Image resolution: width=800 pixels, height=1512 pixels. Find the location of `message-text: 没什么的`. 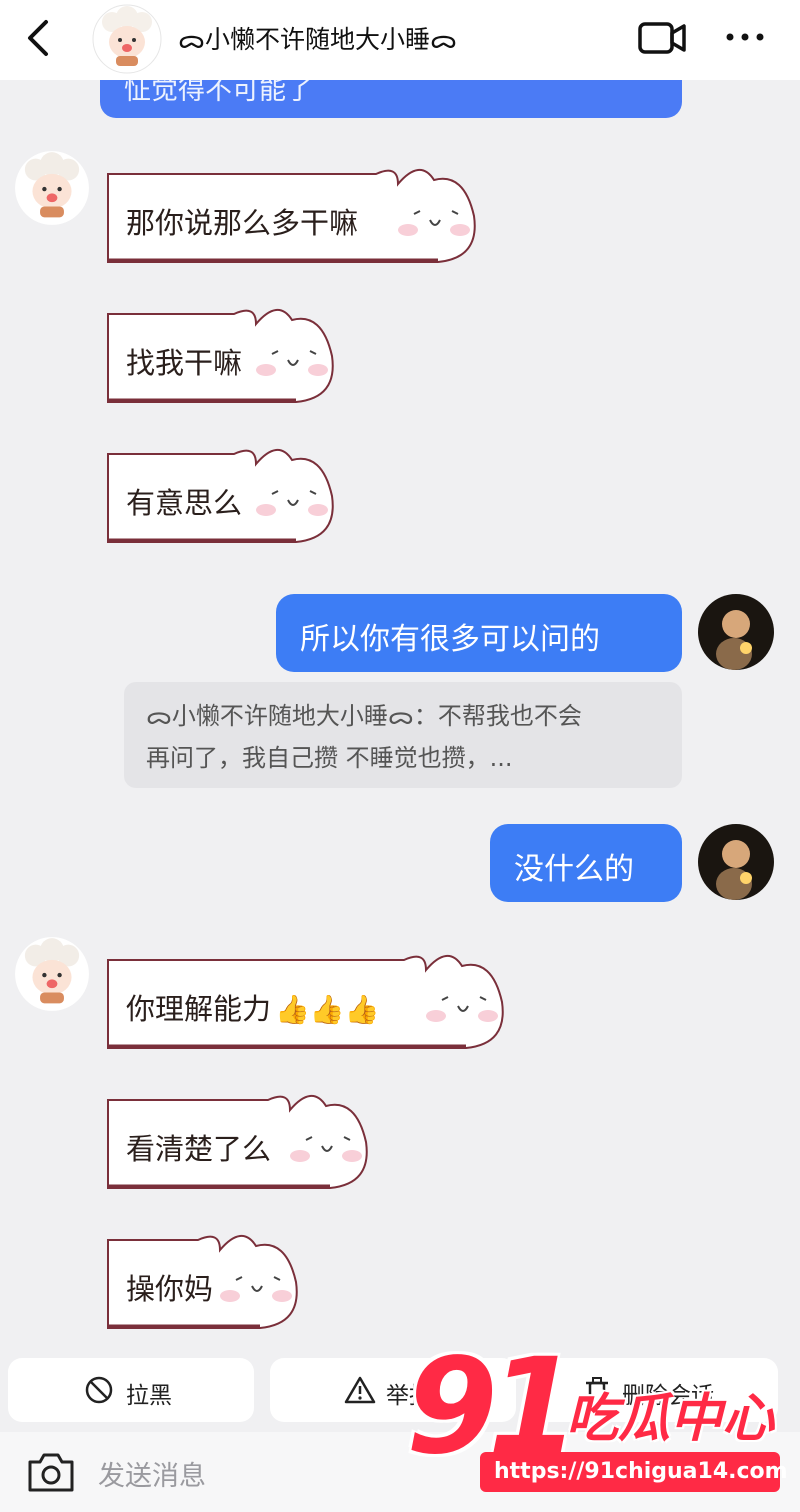

message-text: 没什么的 is located at coordinates (574, 869).